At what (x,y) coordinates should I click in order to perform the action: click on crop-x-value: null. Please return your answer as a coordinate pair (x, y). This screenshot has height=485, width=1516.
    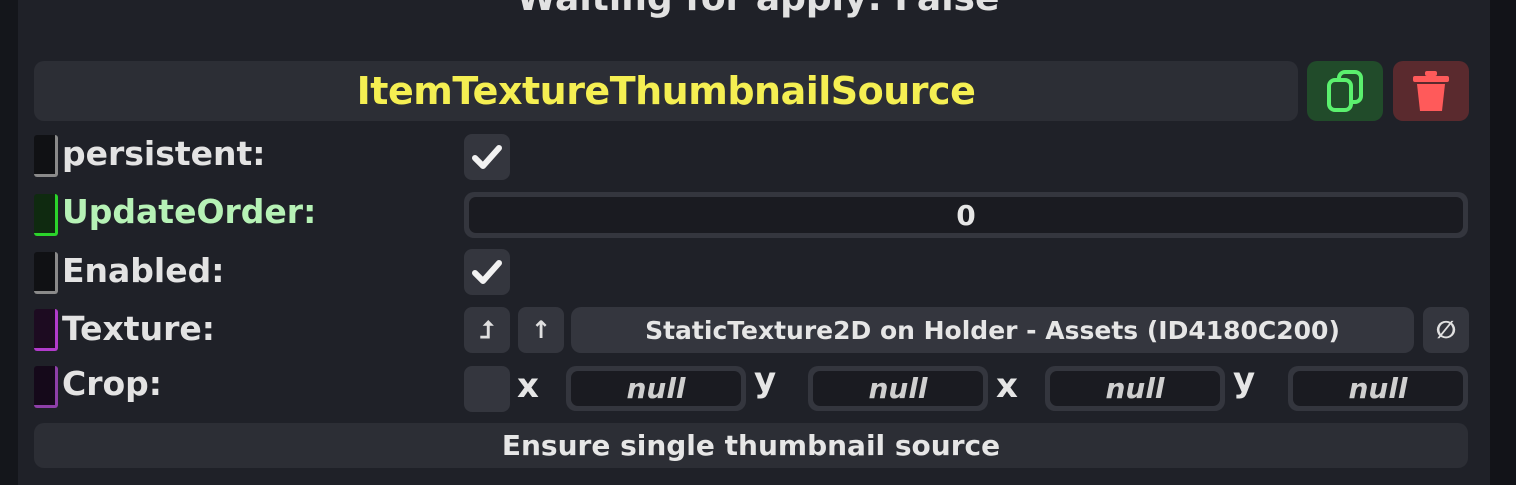
    Looking at the image, I should click on (656, 388).